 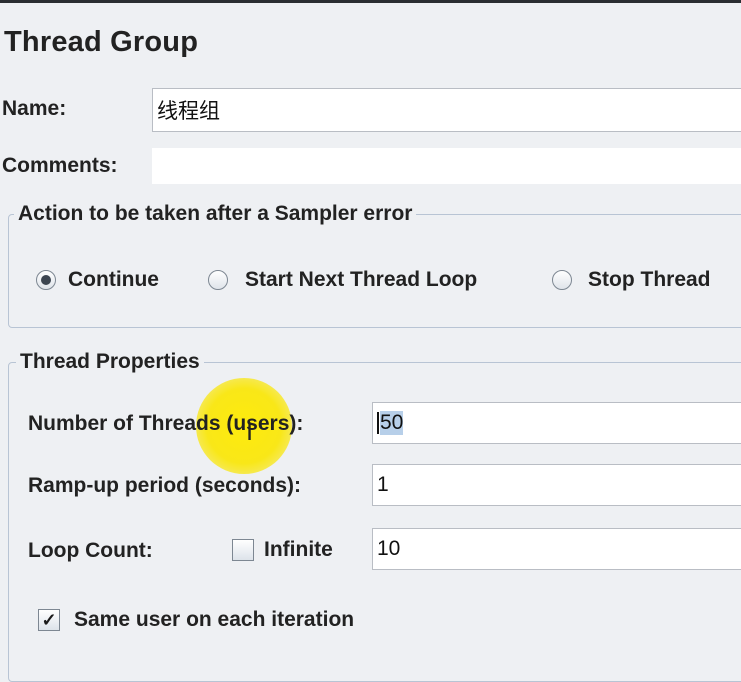 I want to click on radio-continue-label: Continue, so click(x=113, y=279).